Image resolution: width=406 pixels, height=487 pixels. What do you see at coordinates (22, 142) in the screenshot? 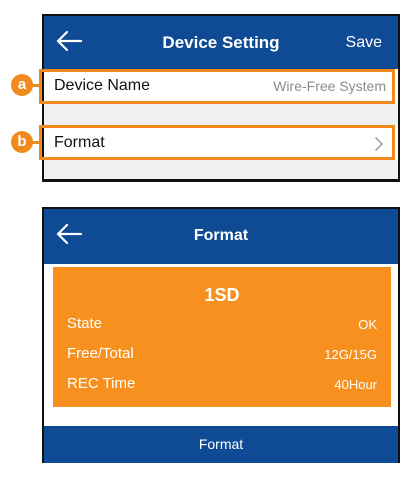
I see `callout-b-badge: b` at bounding box center [22, 142].